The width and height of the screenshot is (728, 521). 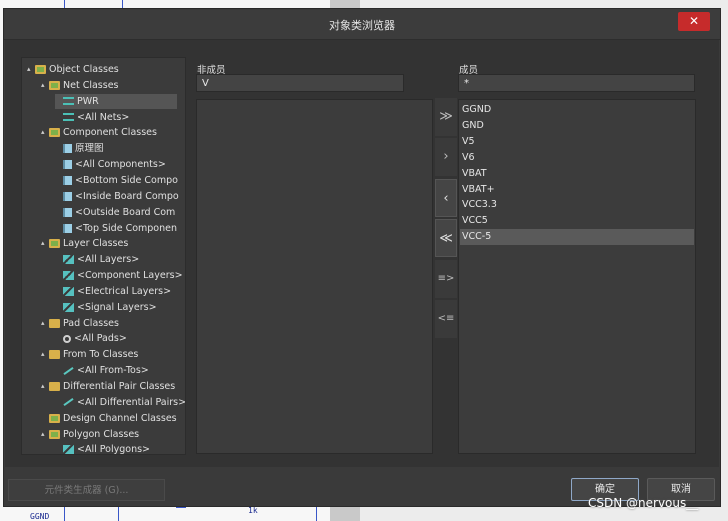 What do you see at coordinates (102, 370) in the screenshot?
I see `tree-item: <All From-Tos>` at bounding box center [102, 370].